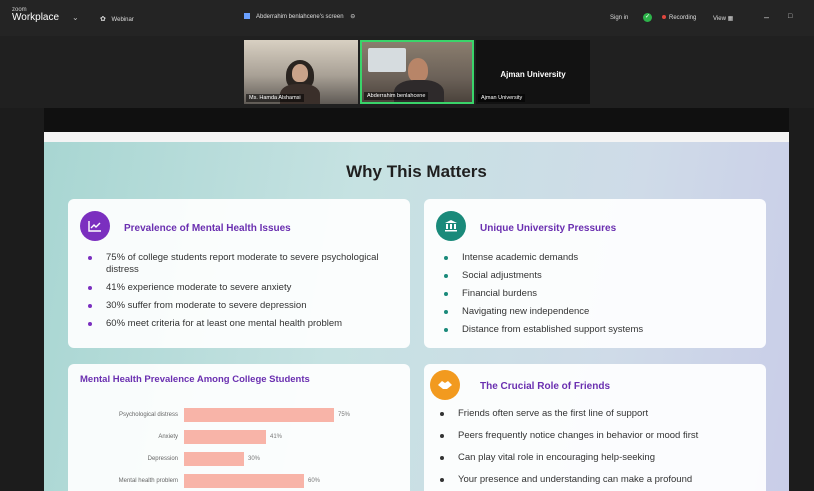 Image resolution: width=814 pixels, height=491 pixels. I want to click on zoom-brand: zoom Workplace, so click(35, 15).